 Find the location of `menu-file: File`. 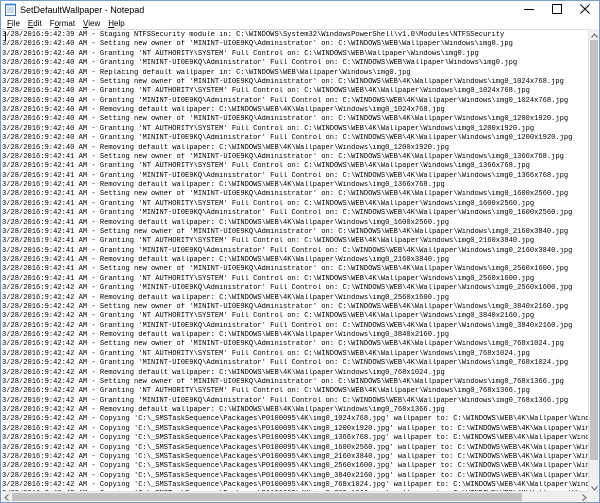

menu-file: File is located at coordinates (13, 23).